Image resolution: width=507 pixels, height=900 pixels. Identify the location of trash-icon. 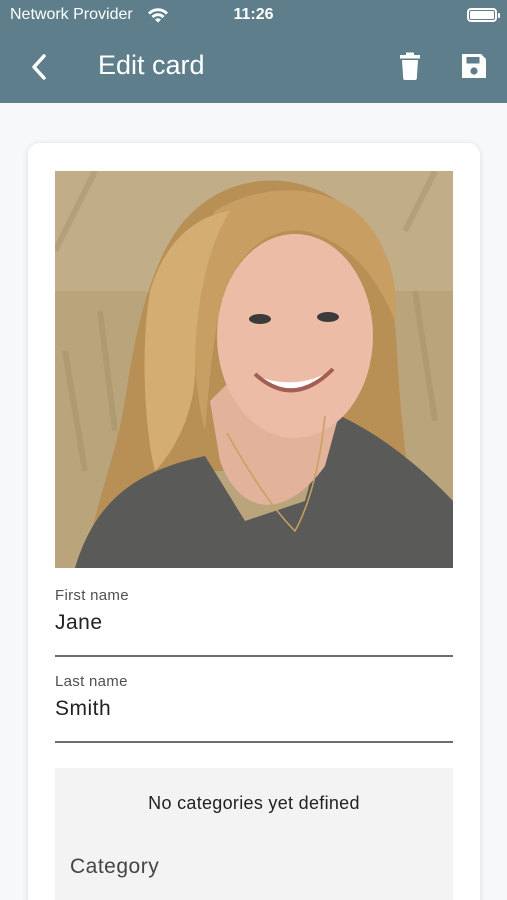
(410, 66).